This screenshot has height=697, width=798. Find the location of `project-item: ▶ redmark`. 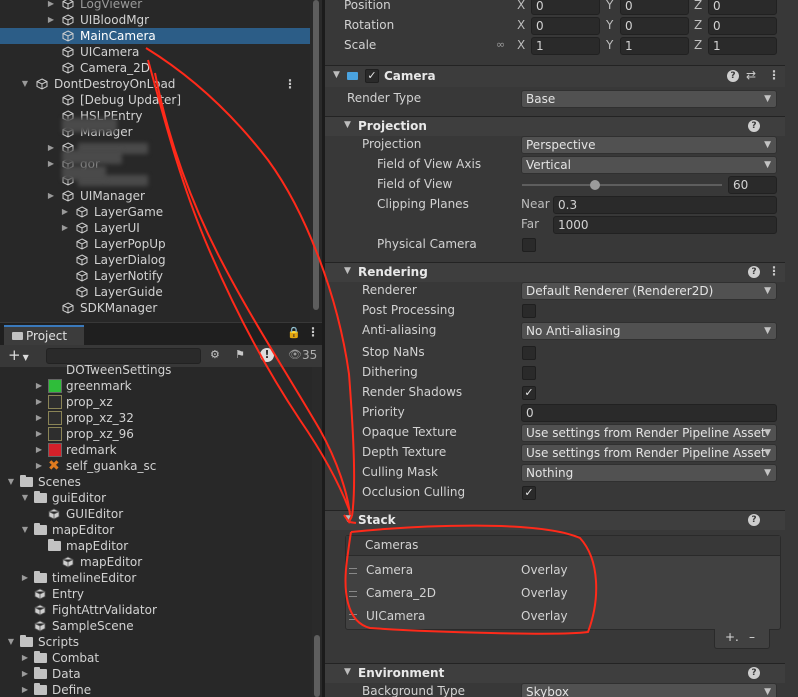

project-item: ▶ redmark is located at coordinates (156, 450).